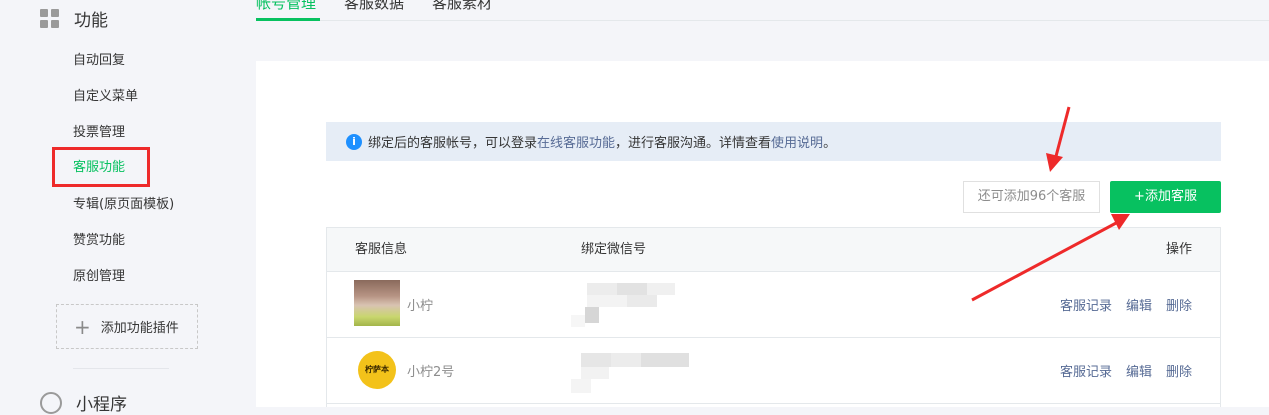  Describe the element at coordinates (773, 304) in the screenshot. I see `table-row: 小柠 客服记录 编辑 删除` at that location.